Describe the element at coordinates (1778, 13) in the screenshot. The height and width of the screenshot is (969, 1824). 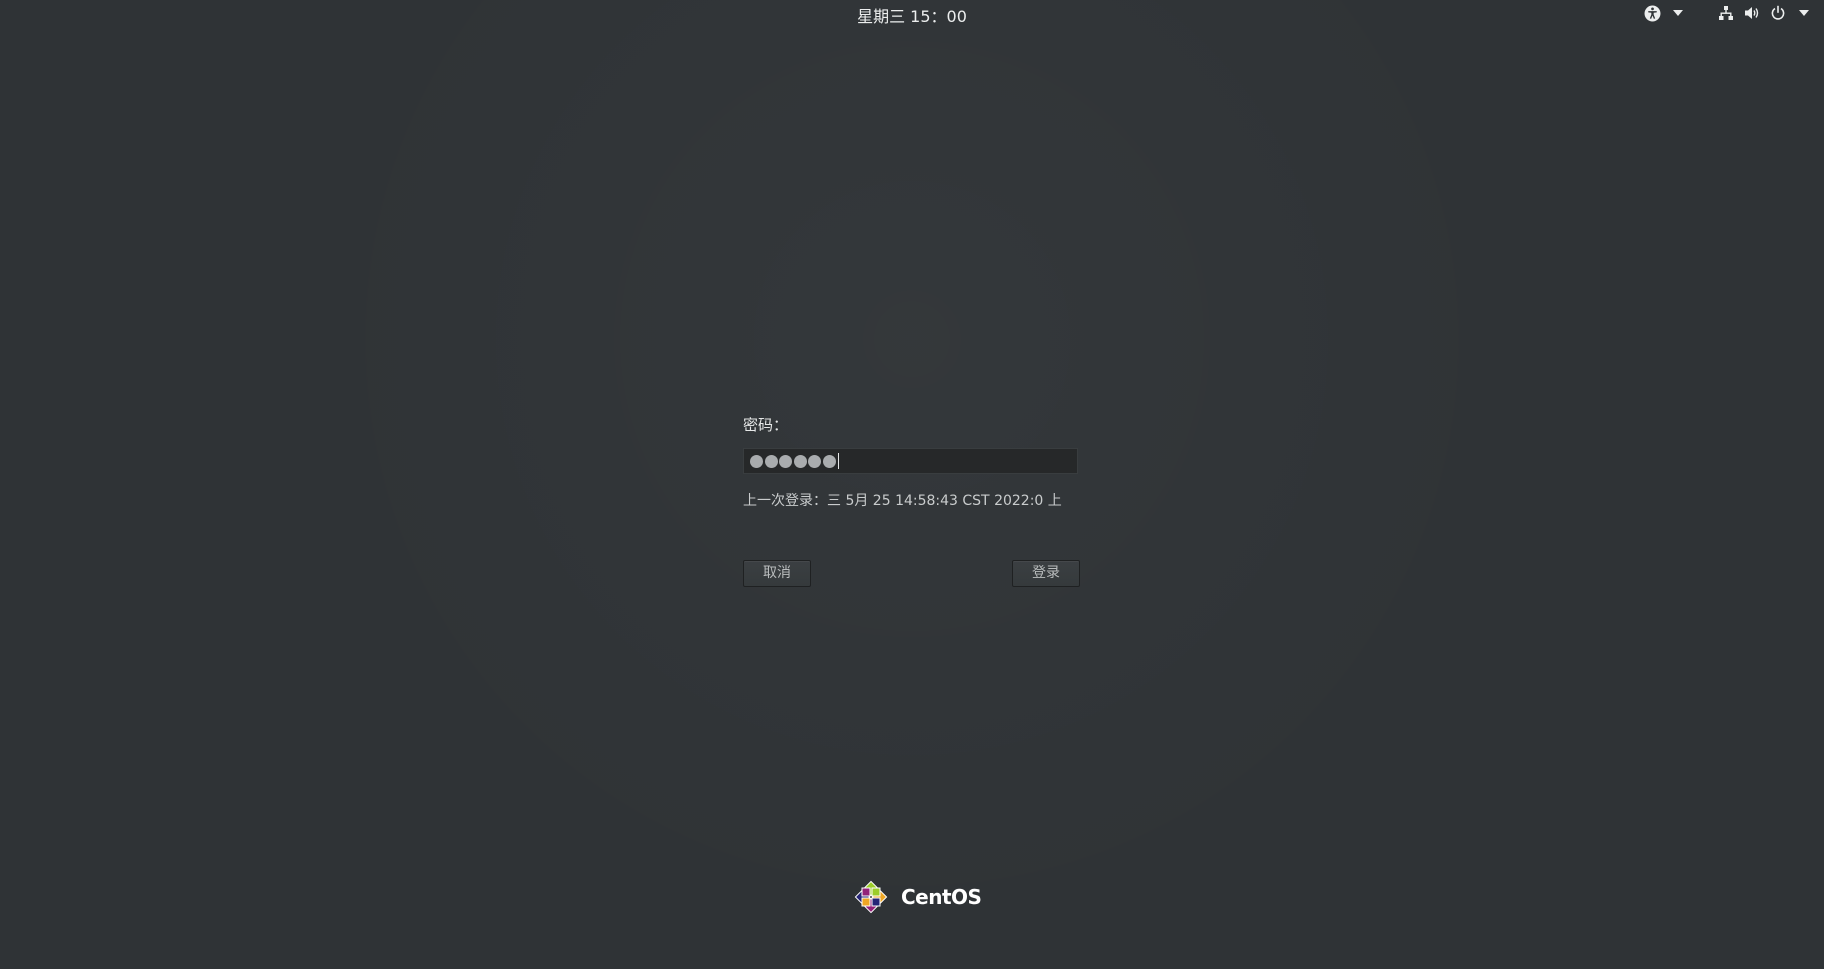
I see `power-icon` at that location.